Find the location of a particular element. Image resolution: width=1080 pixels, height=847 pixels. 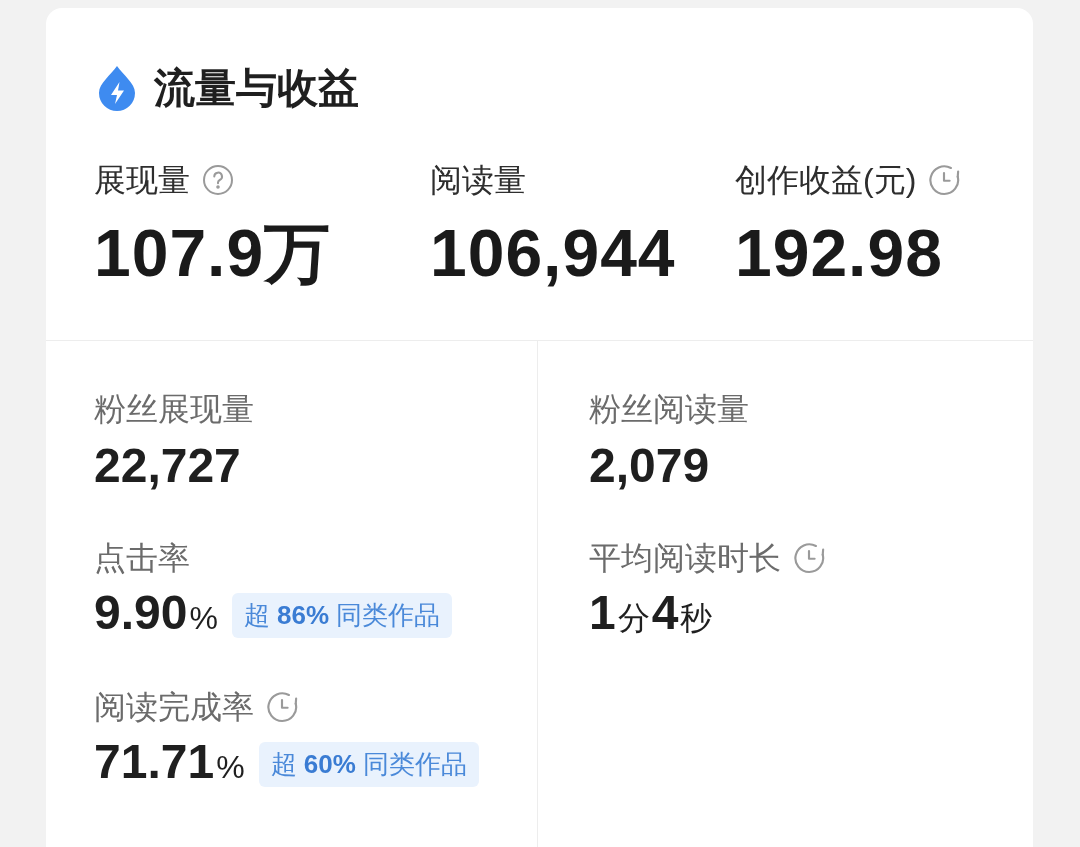

metric-label: 阅读完成率 is located at coordinates (174, 707).